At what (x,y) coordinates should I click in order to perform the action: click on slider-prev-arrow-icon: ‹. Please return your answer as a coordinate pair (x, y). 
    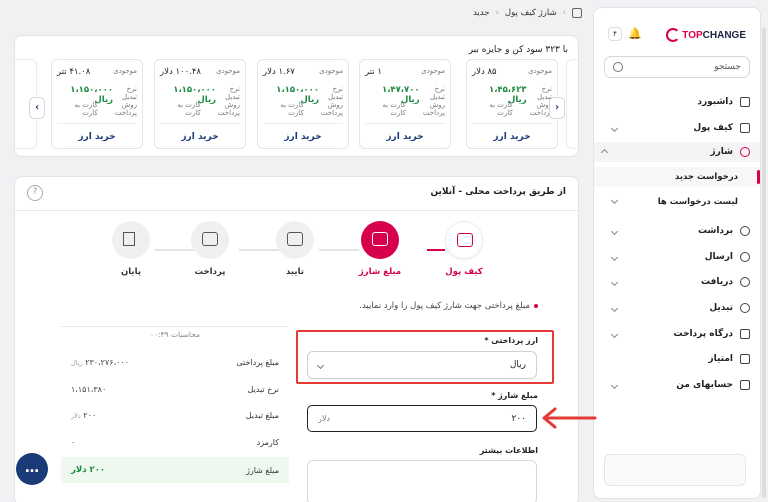
    Looking at the image, I should click on (37, 108).